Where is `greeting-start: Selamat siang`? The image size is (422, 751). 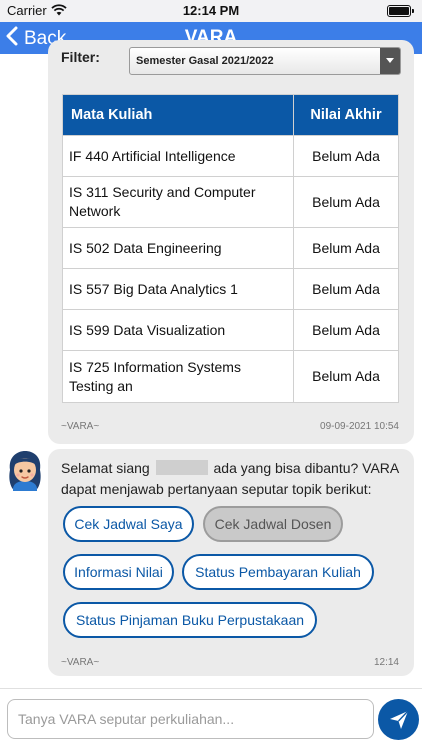
greeting-start: Selamat siang is located at coordinates (105, 468).